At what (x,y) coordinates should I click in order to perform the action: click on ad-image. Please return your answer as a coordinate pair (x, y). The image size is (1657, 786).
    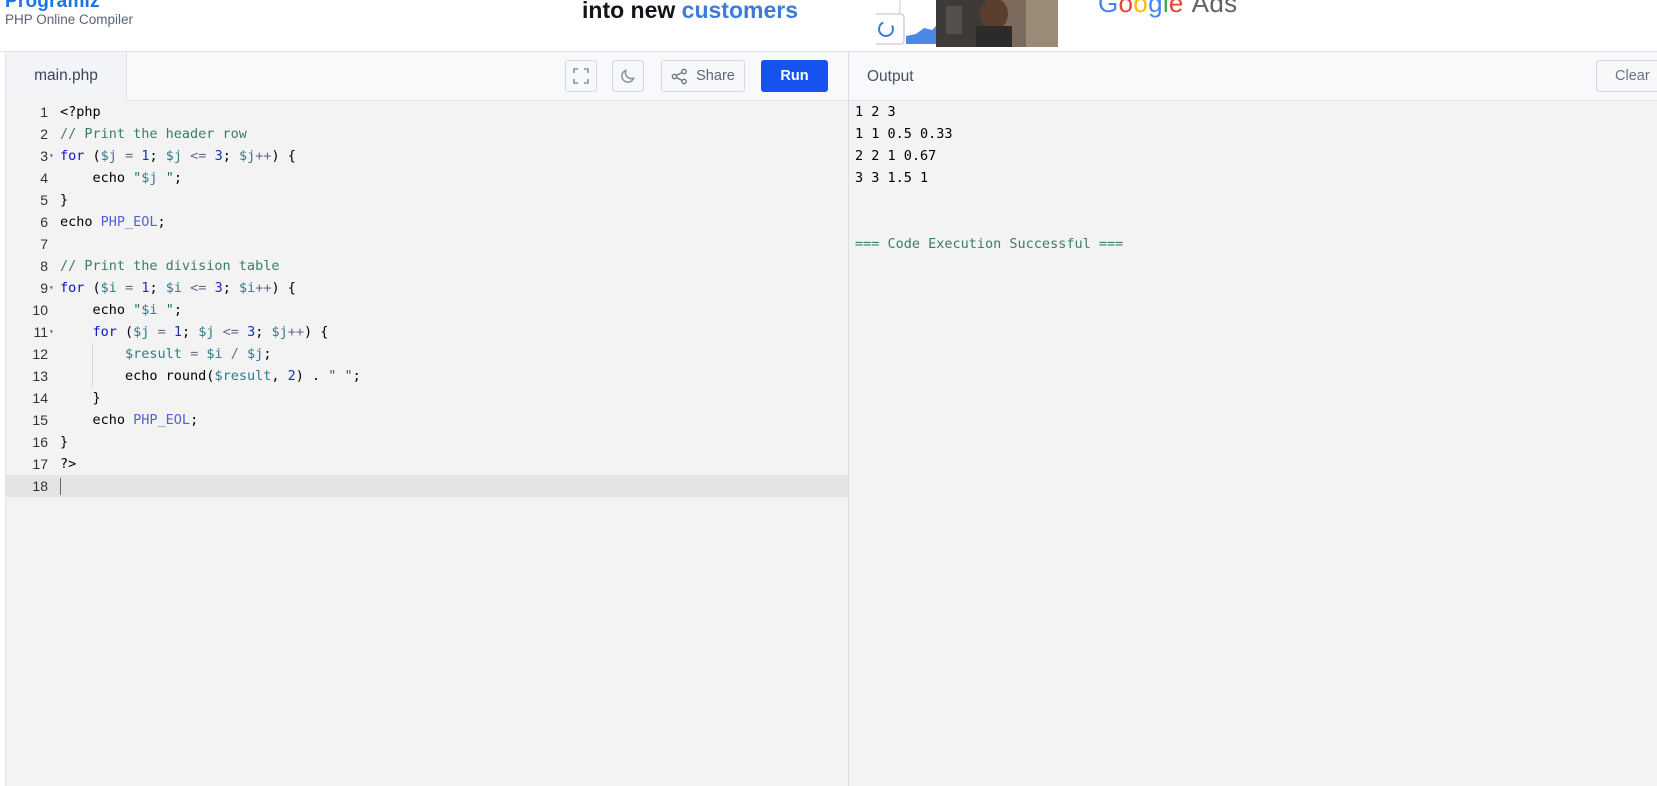
    Looking at the image, I should click on (967, 23).